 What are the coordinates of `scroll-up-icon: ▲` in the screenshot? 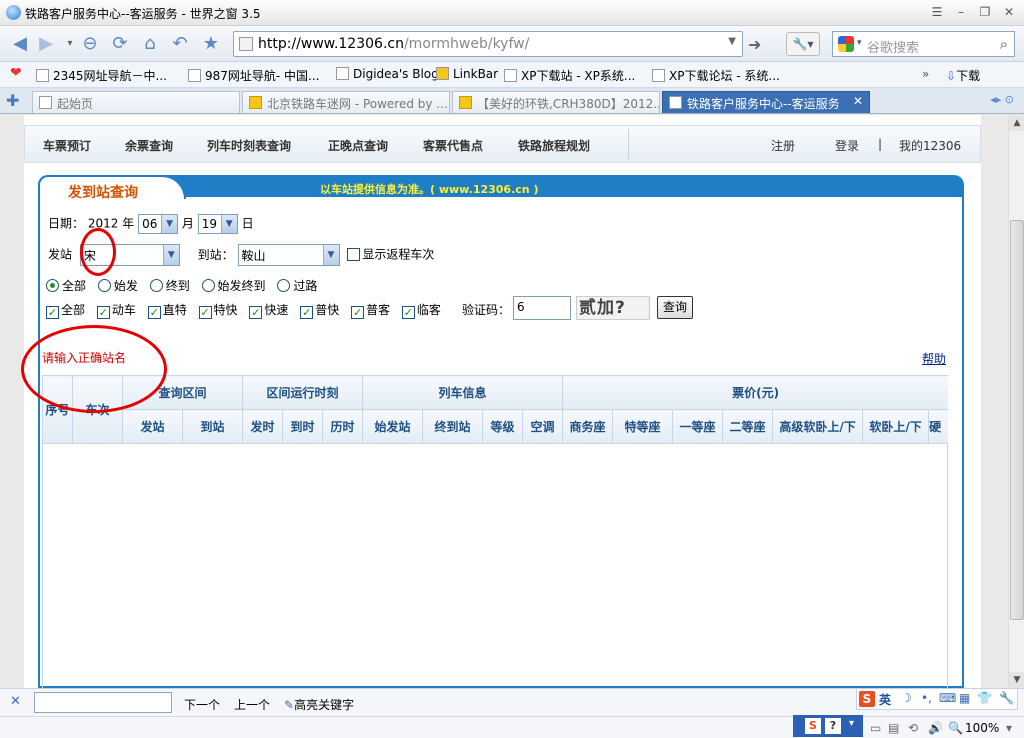 It's located at (1016, 123).